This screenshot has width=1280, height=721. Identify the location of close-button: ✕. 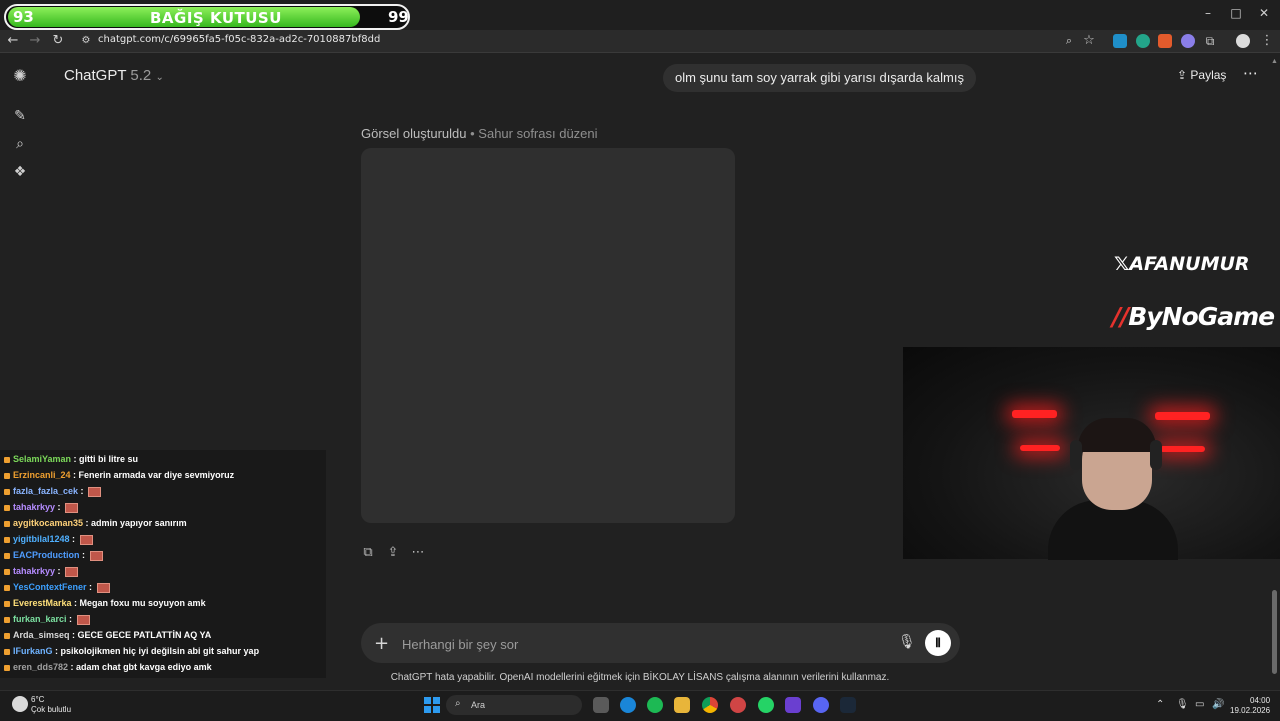
(1264, 13).